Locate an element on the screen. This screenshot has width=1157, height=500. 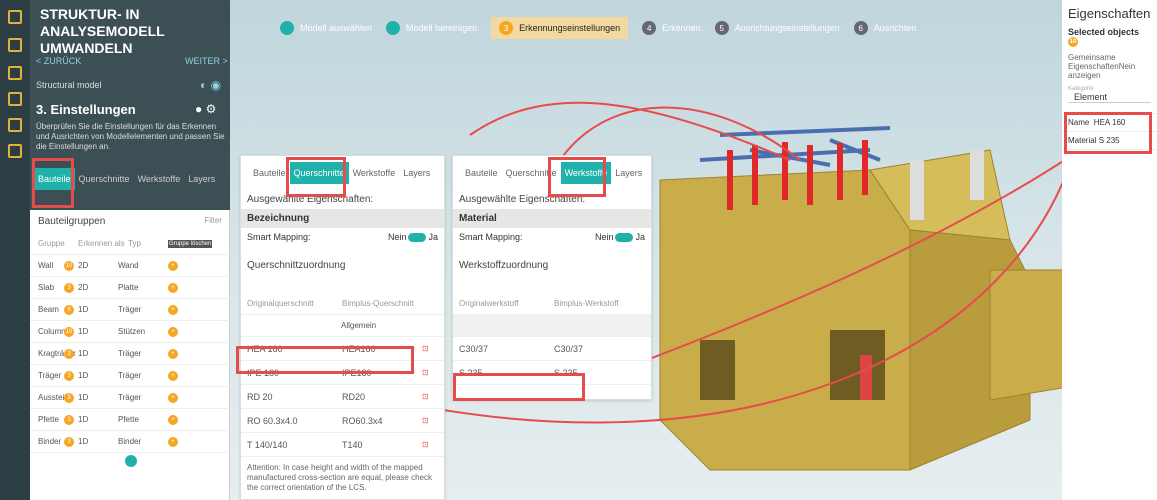
qs-table-header: Originalquerschnitt Bimplus-Querschnitt is located at coordinates (342, 304).